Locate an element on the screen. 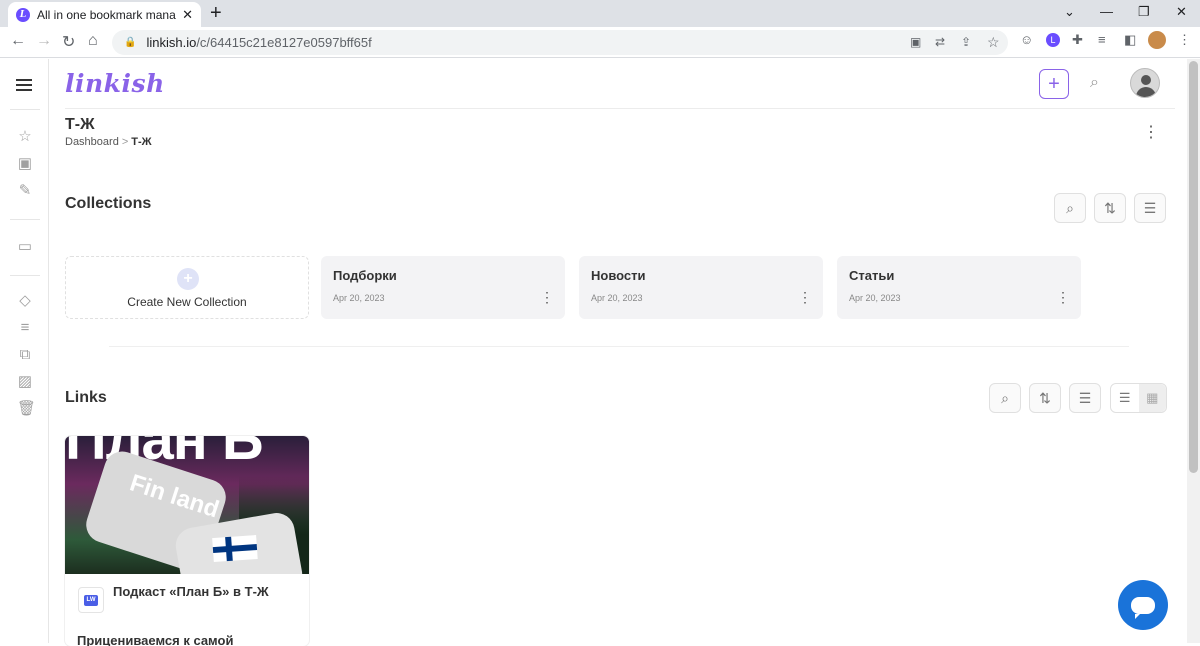  forward-icon: → is located at coordinates (44, 41).